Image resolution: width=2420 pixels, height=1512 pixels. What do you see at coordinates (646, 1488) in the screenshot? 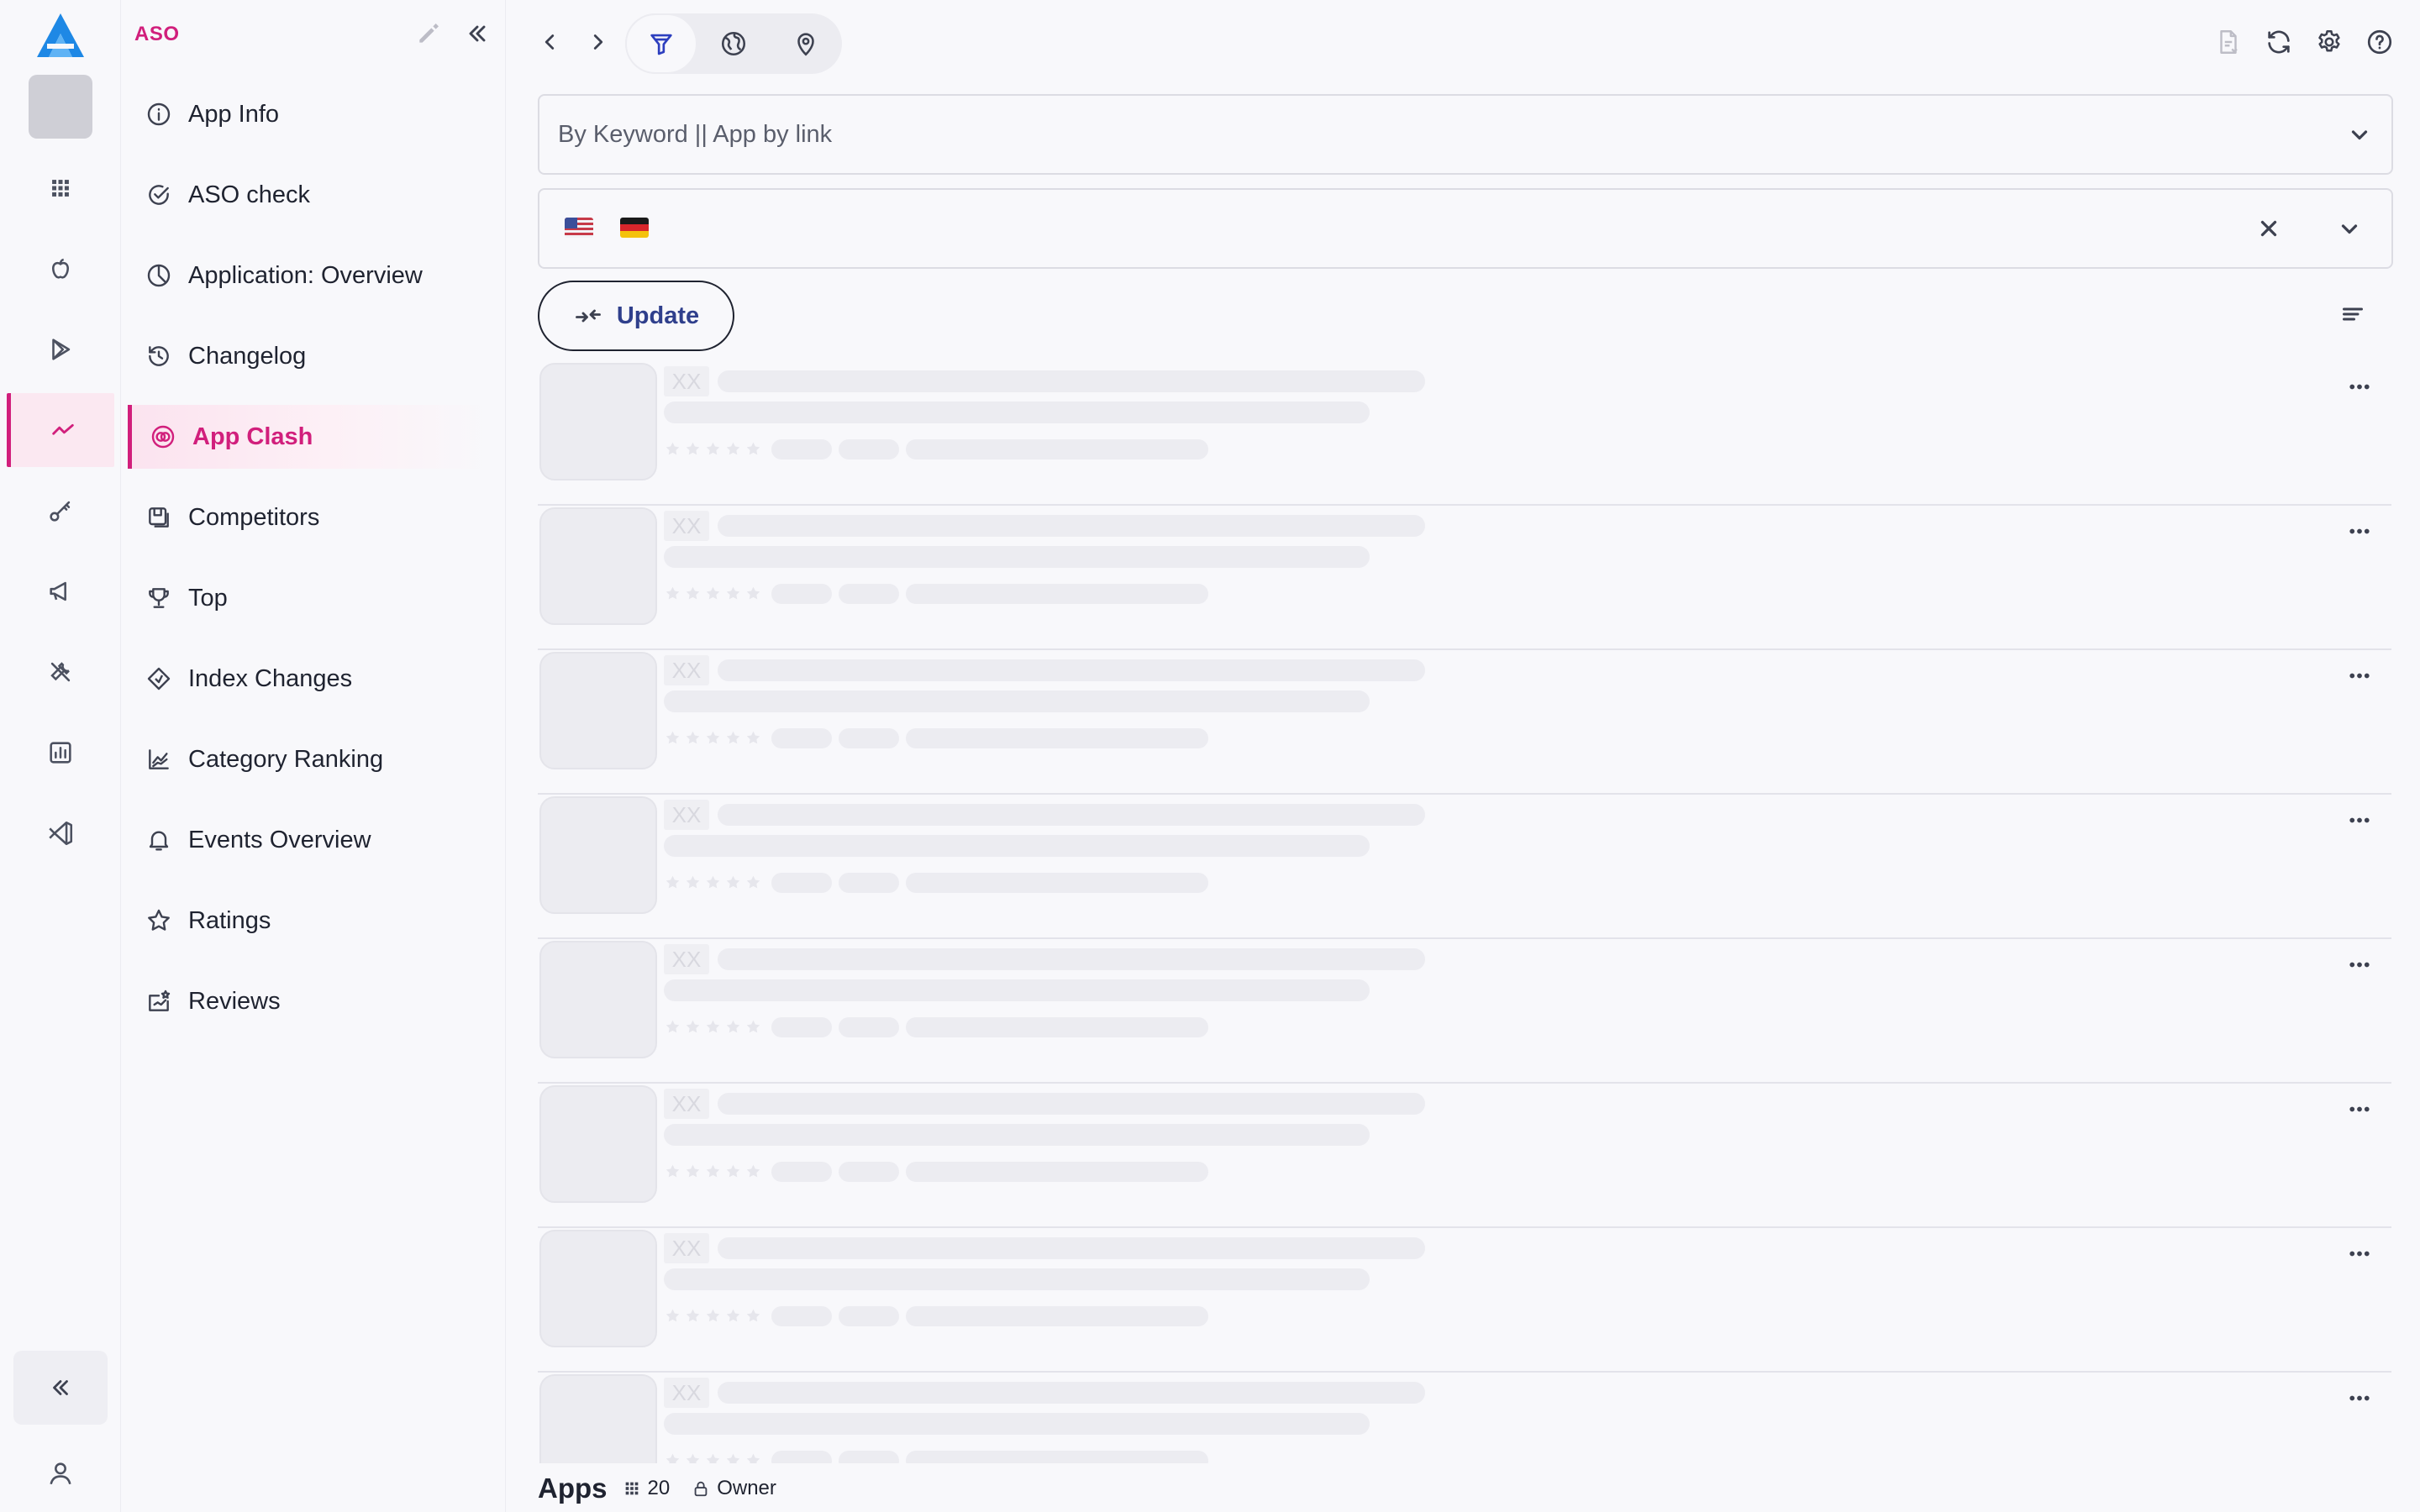
I see `app-count: 20` at bounding box center [646, 1488].